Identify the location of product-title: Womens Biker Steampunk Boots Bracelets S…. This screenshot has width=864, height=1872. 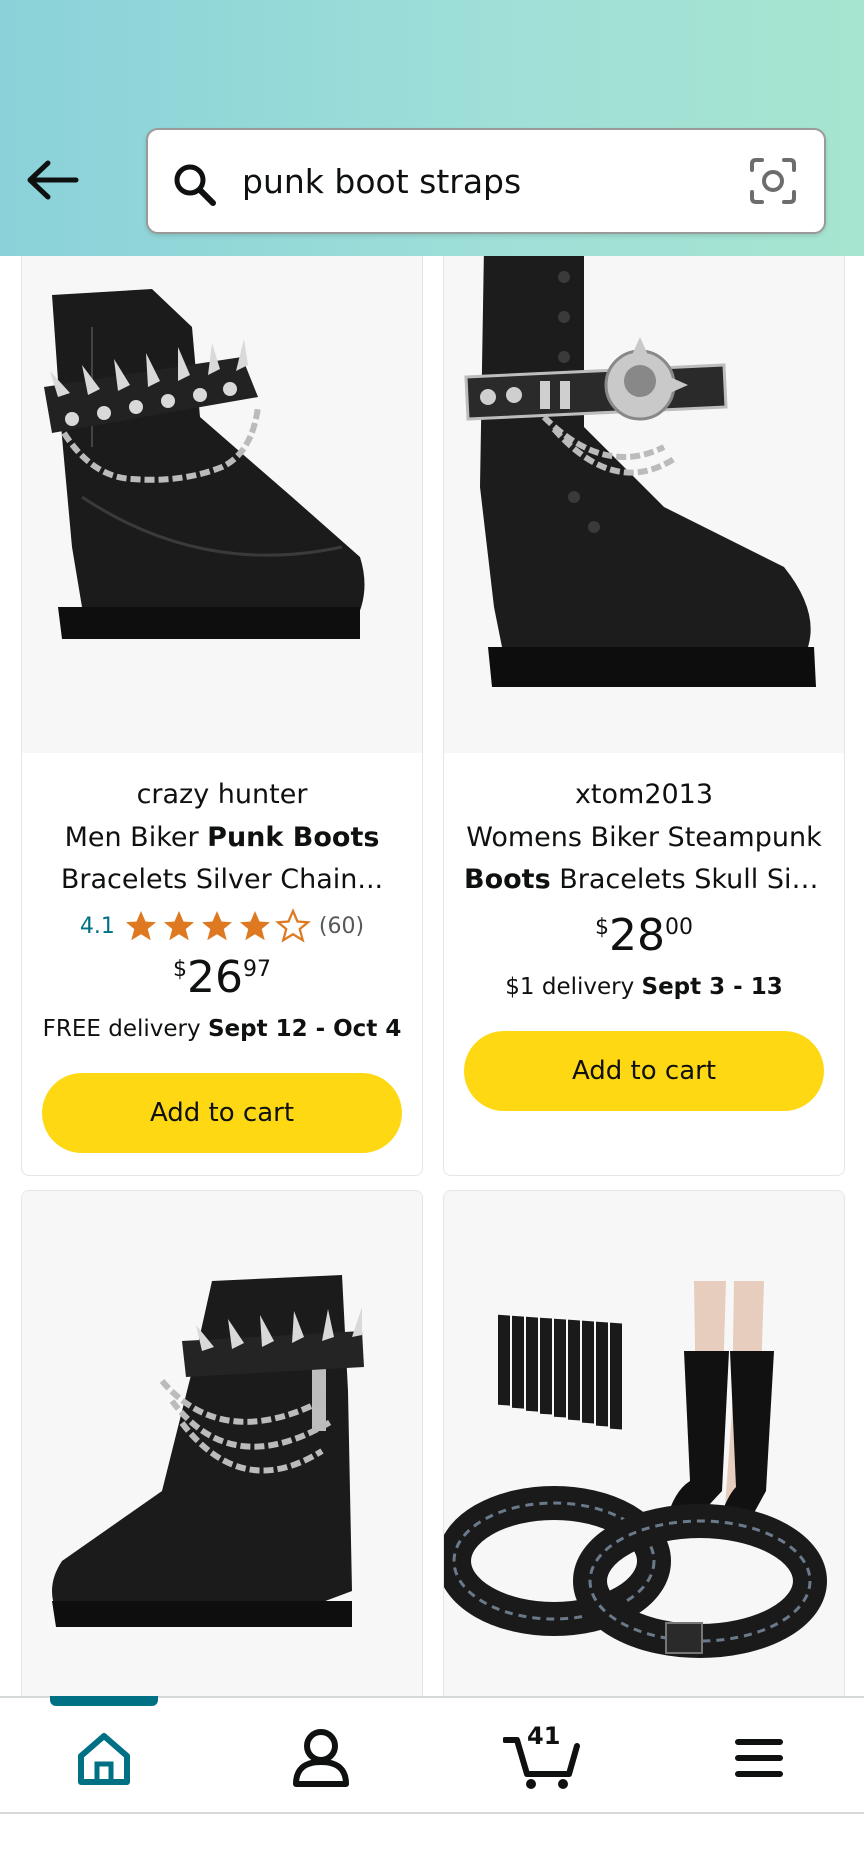
(644, 859).